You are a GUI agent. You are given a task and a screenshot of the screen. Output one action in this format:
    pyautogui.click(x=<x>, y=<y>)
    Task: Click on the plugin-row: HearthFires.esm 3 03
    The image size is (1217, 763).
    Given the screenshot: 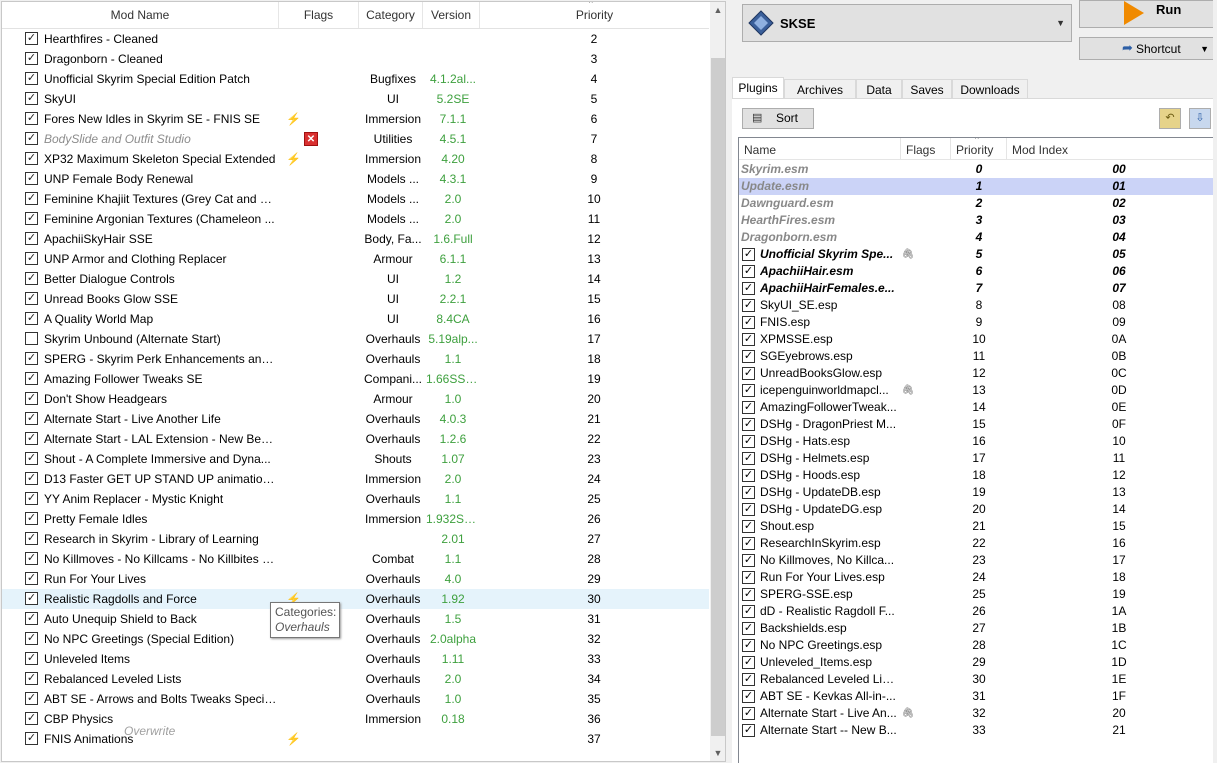 What is the action you would take?
    pyautogui.click(x=977, y=220)
    